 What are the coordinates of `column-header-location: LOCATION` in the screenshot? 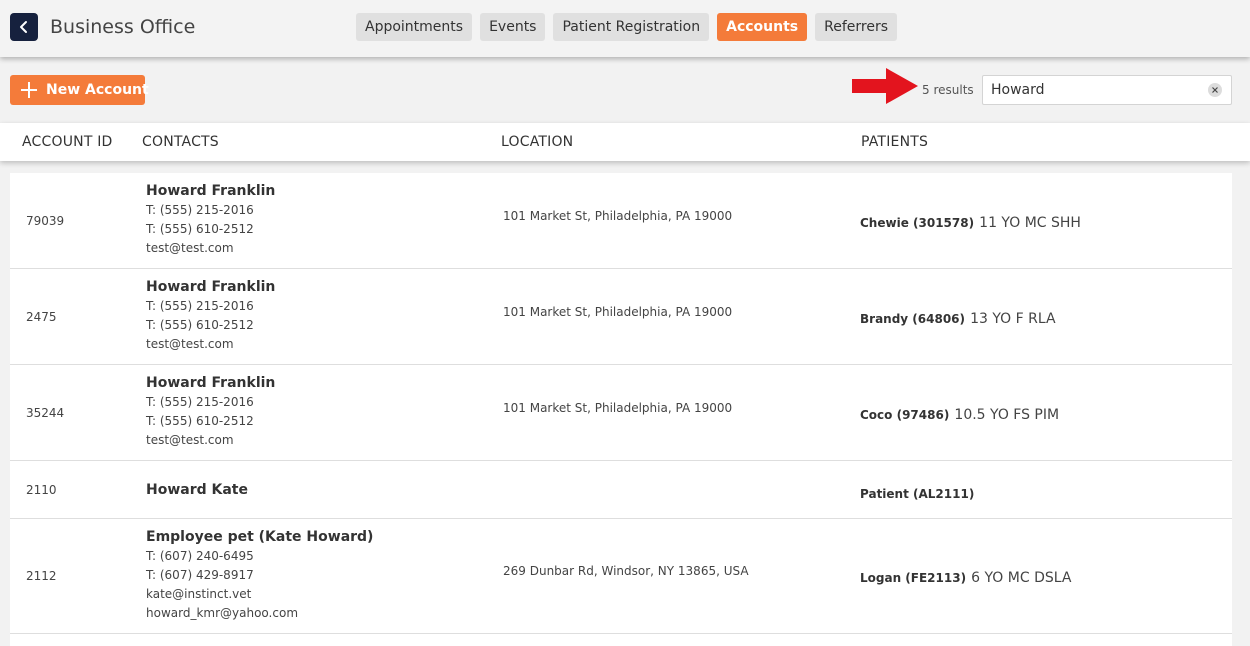 It's located at (537, 142).